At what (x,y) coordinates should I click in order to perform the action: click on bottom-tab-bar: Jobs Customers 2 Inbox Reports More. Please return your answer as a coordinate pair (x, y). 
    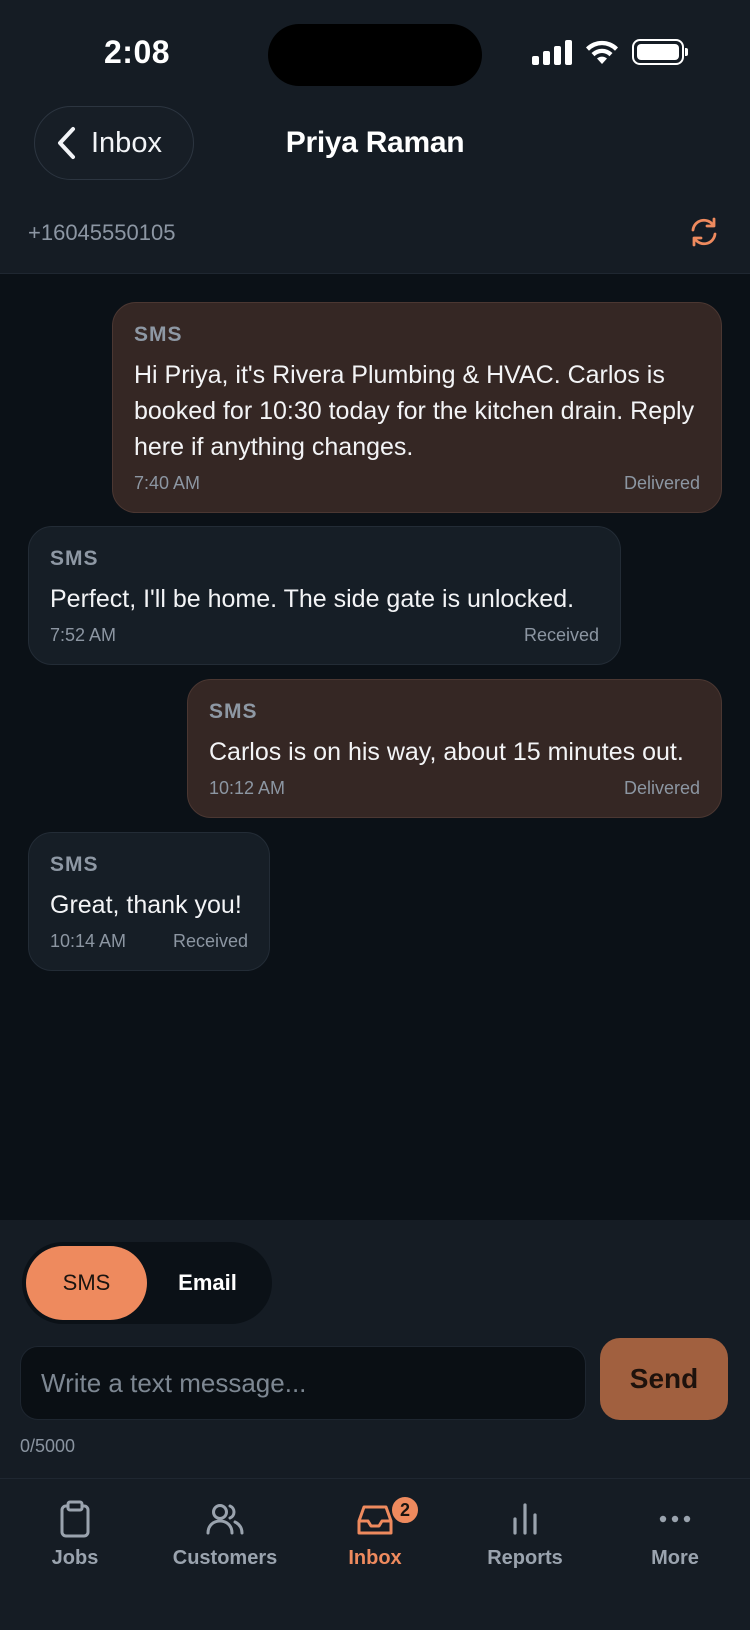
    Looking at the image, I should click on (375, 1554).